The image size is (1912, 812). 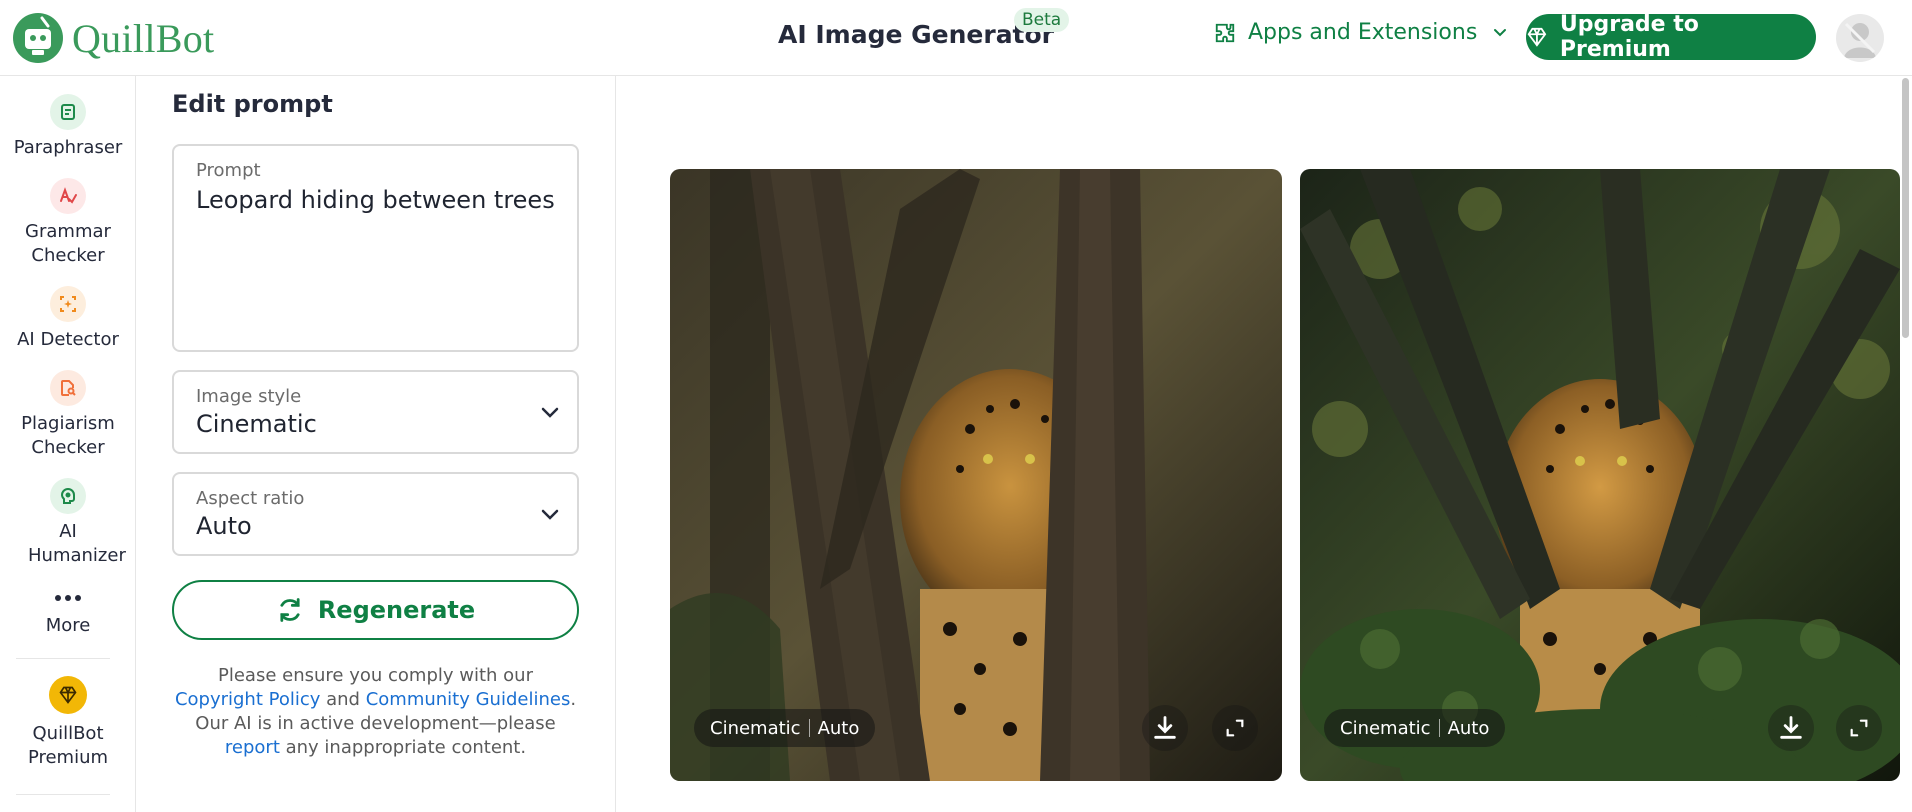 I want to click on sidebar-item-label: Grammar Checker, so click(x=68, y=243).